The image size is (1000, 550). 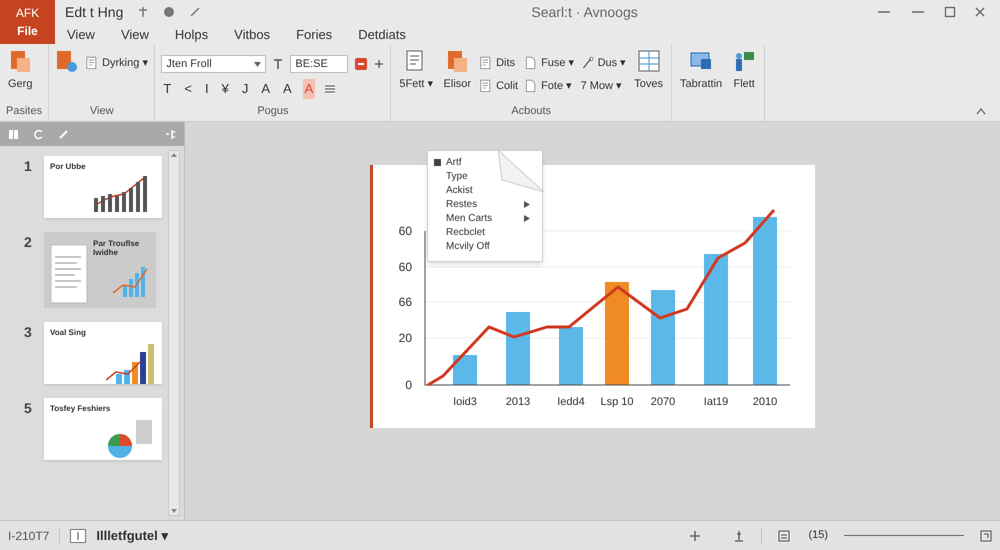 I want to click on ribbon-button: 5Fett ▾, so click(x=416, y=70).